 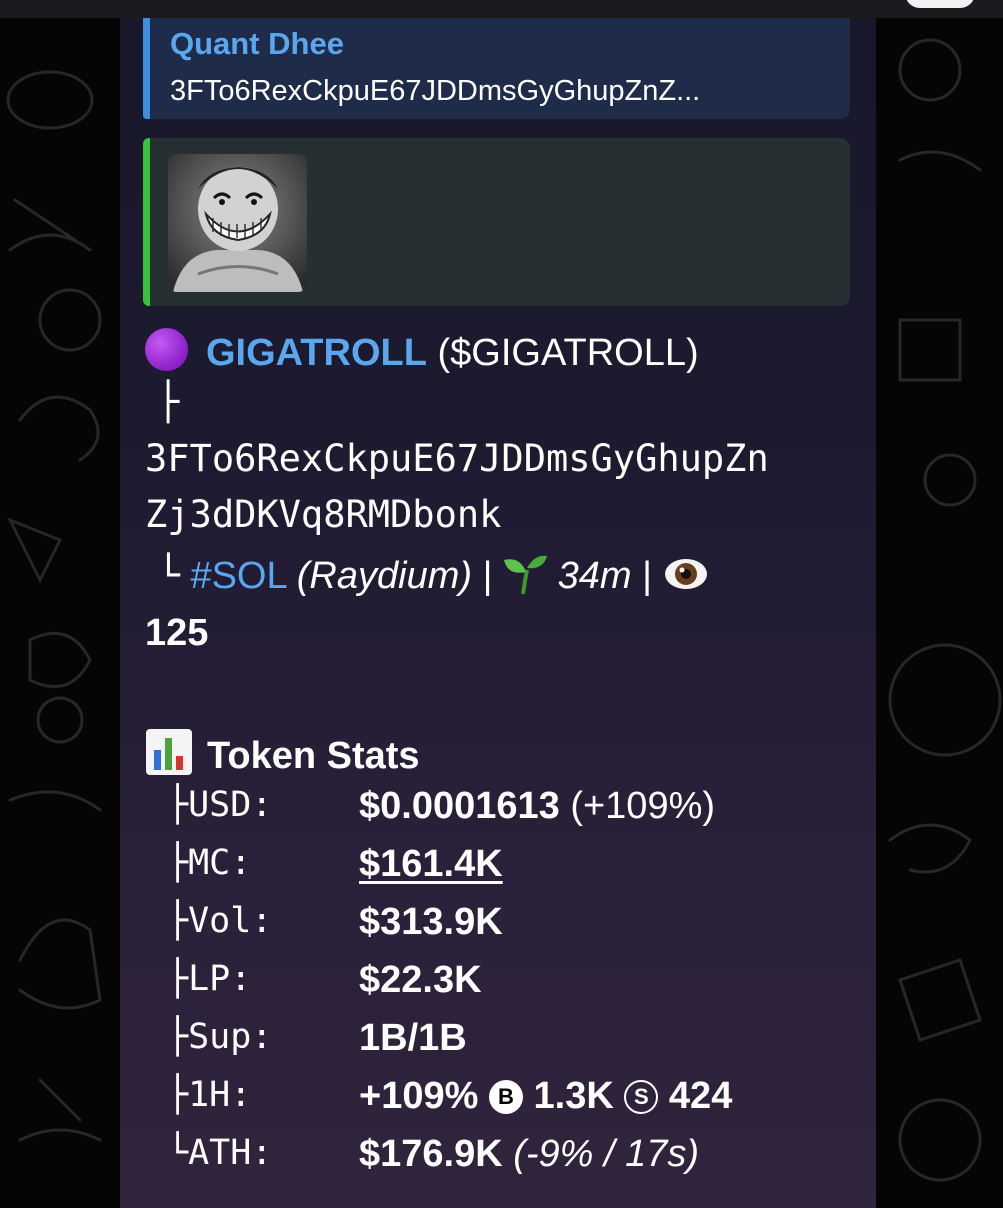 What do you see at coordinates (685, 574) in the screenshot?
I see `eye-icon` at bounding box center [685, 574].